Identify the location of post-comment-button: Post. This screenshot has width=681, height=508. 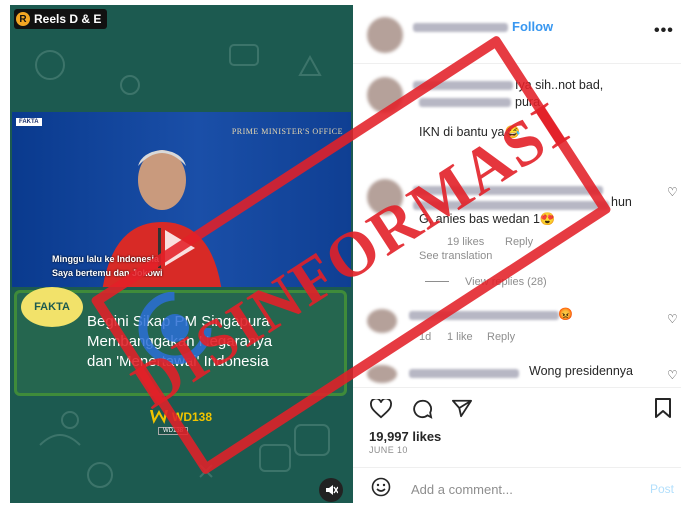
(662, 489).